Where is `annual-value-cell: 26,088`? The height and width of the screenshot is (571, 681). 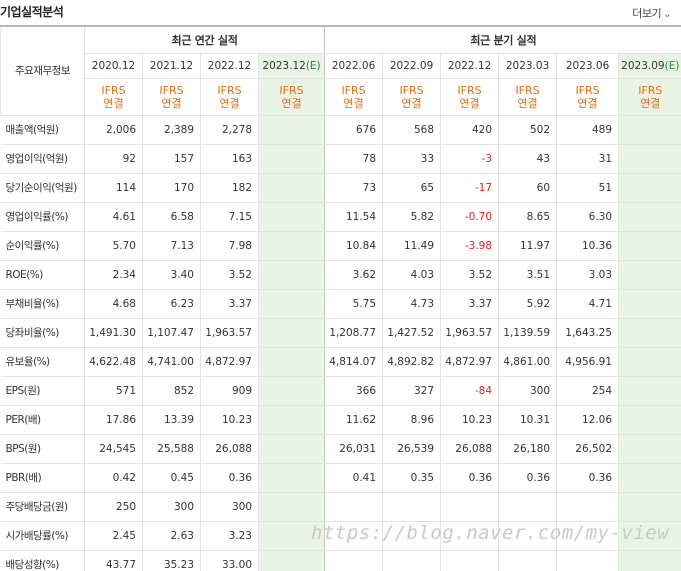
annual-value-cell: 26,088 is located at coordinates (229, 449).